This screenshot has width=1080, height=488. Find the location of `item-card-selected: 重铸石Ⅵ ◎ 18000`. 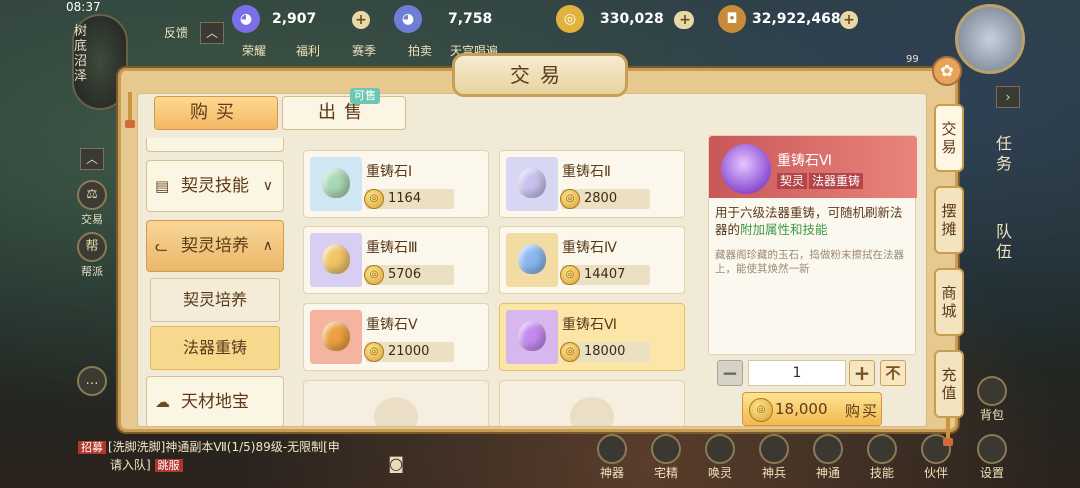

item-card-selected: 重铸石Ⅵ ◎ 18000 is located at coordinates (592, 337).